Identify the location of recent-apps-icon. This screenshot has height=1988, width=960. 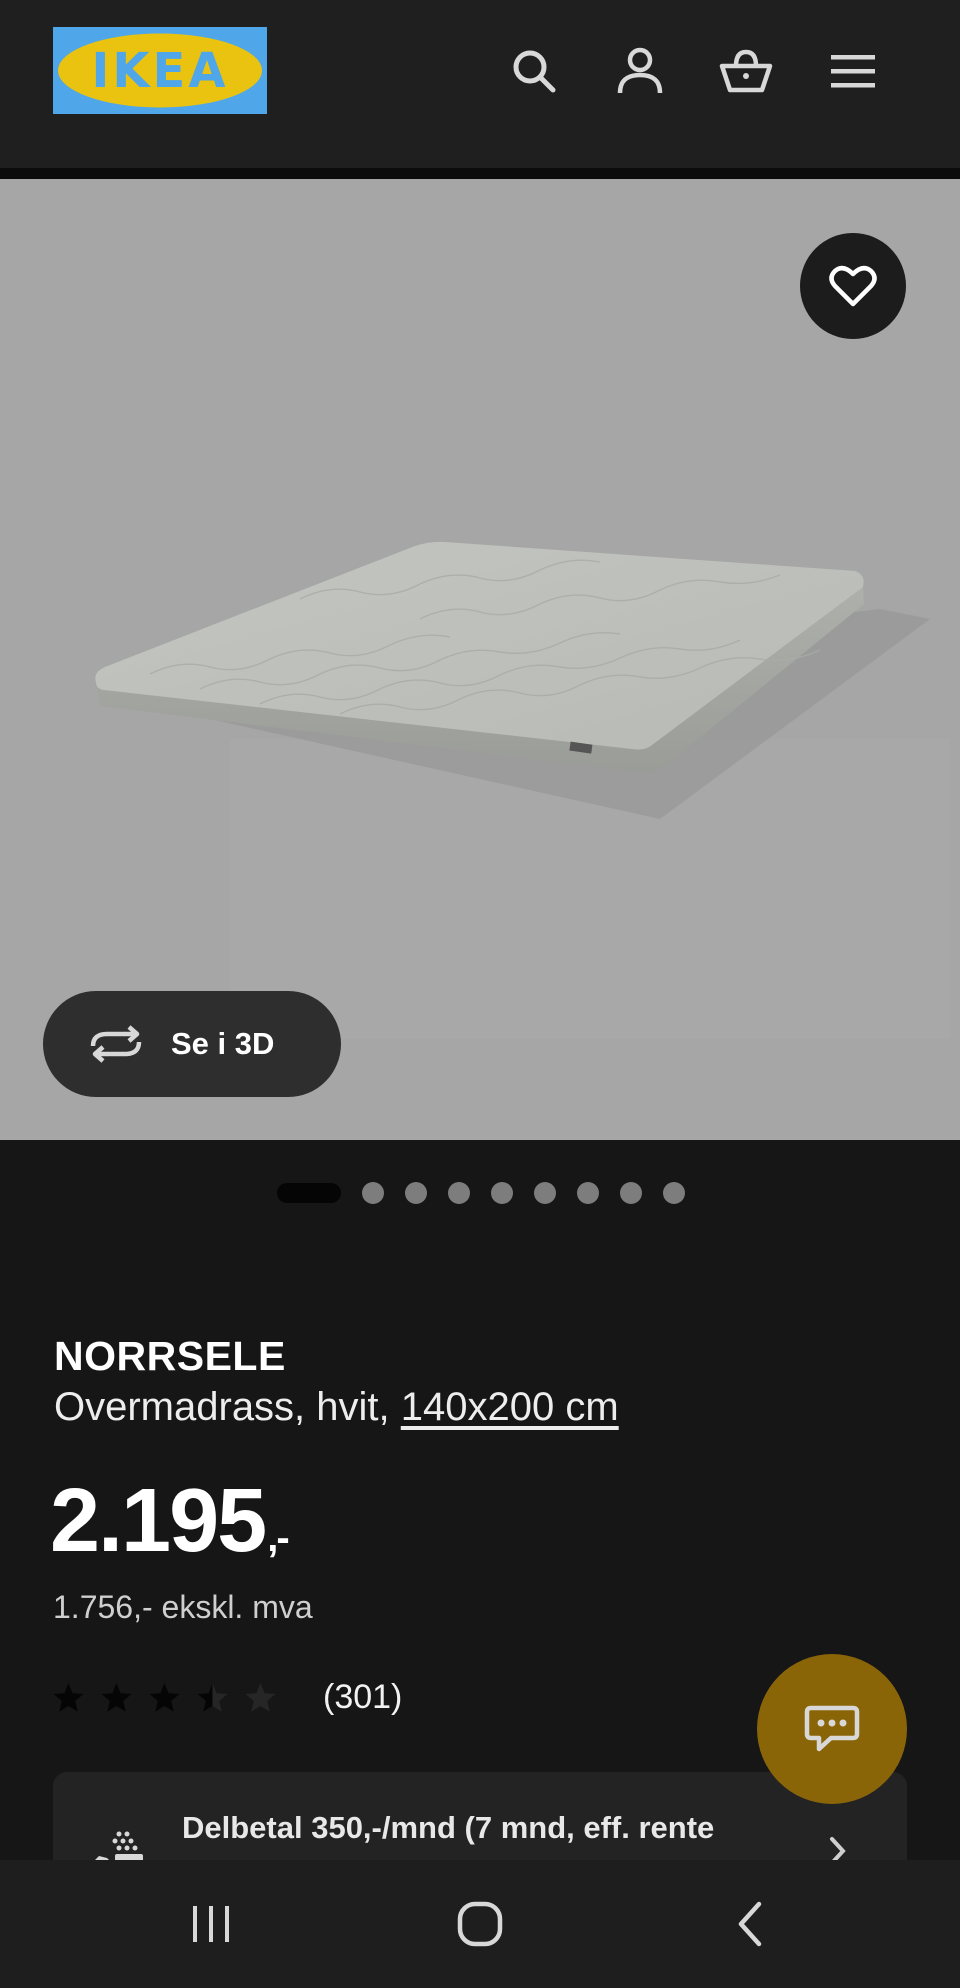
(211, 1924).